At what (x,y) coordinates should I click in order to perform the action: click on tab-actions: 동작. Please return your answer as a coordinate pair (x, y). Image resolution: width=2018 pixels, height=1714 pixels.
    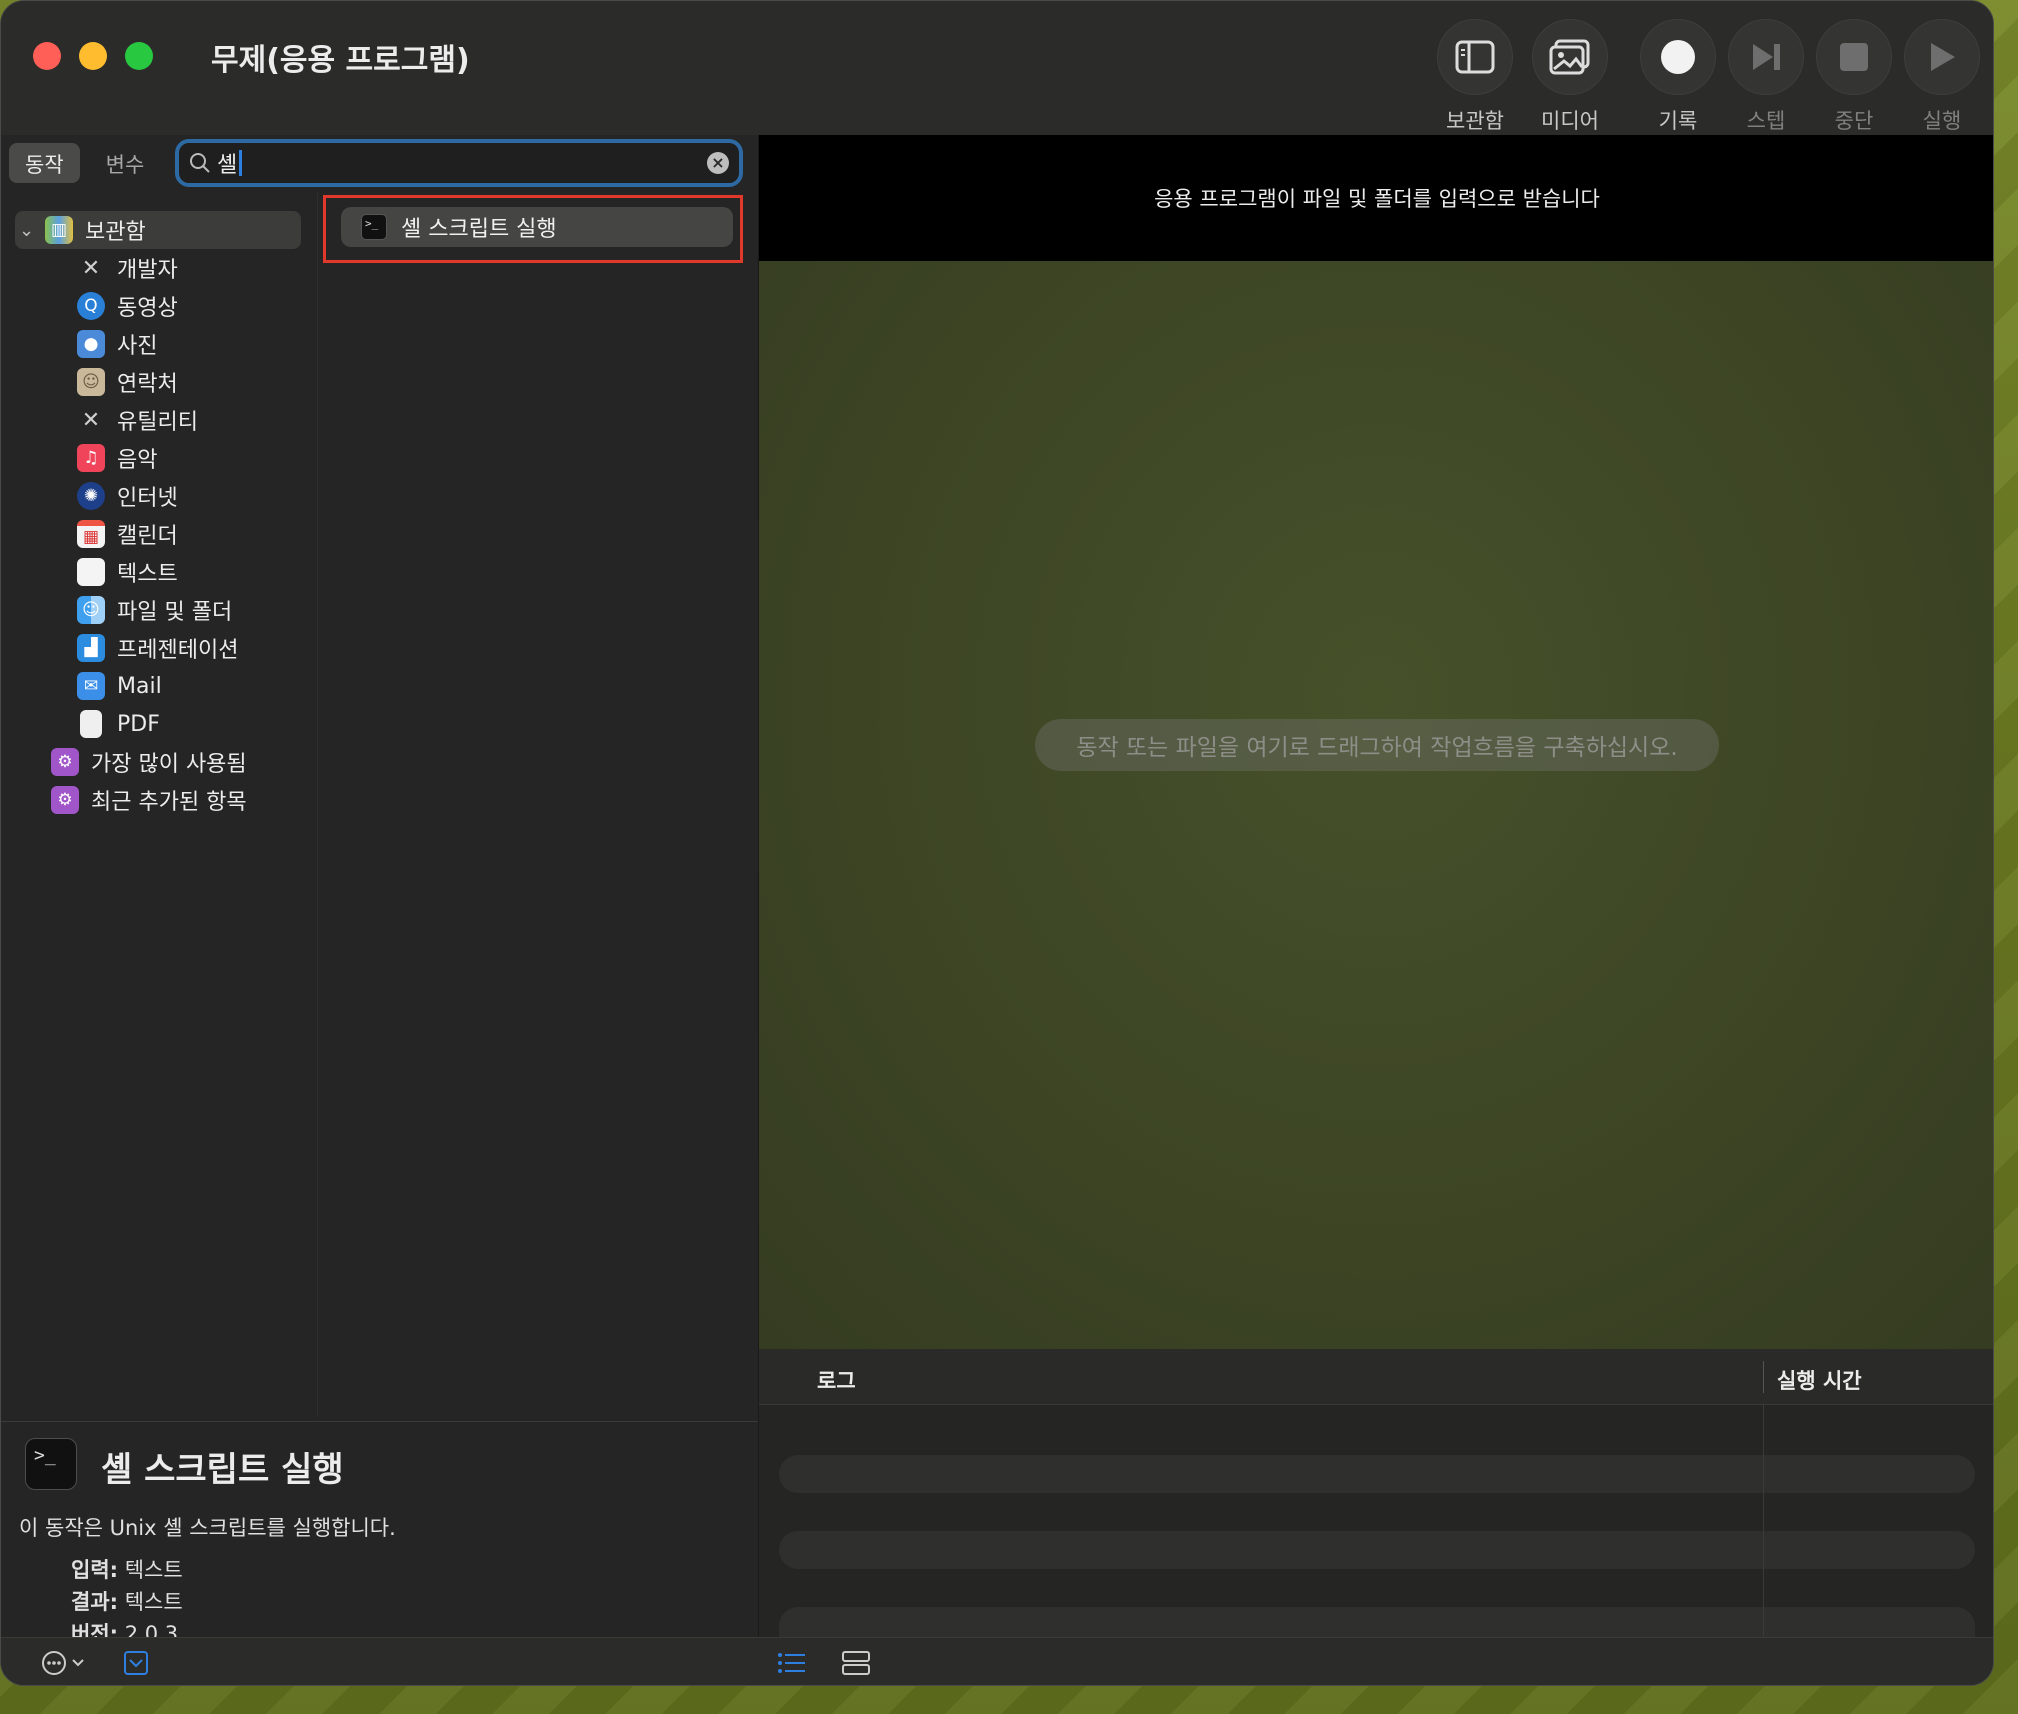
    Looking at the image, I should click on (44, 163).